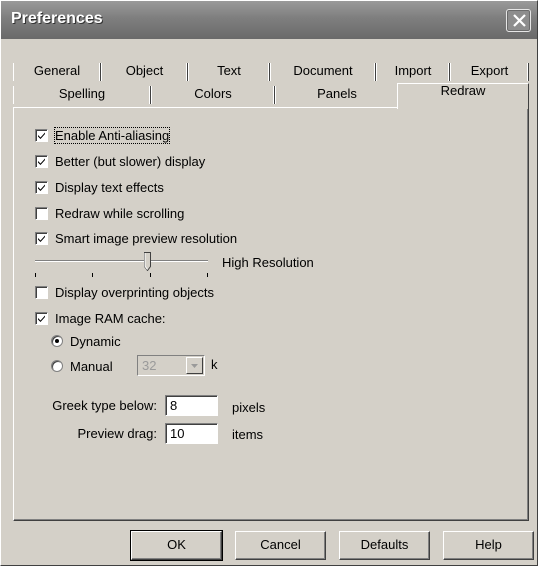 This screenshot has width=538, height=566. I want to click on text-effects-checkbox, so click(41, 187).